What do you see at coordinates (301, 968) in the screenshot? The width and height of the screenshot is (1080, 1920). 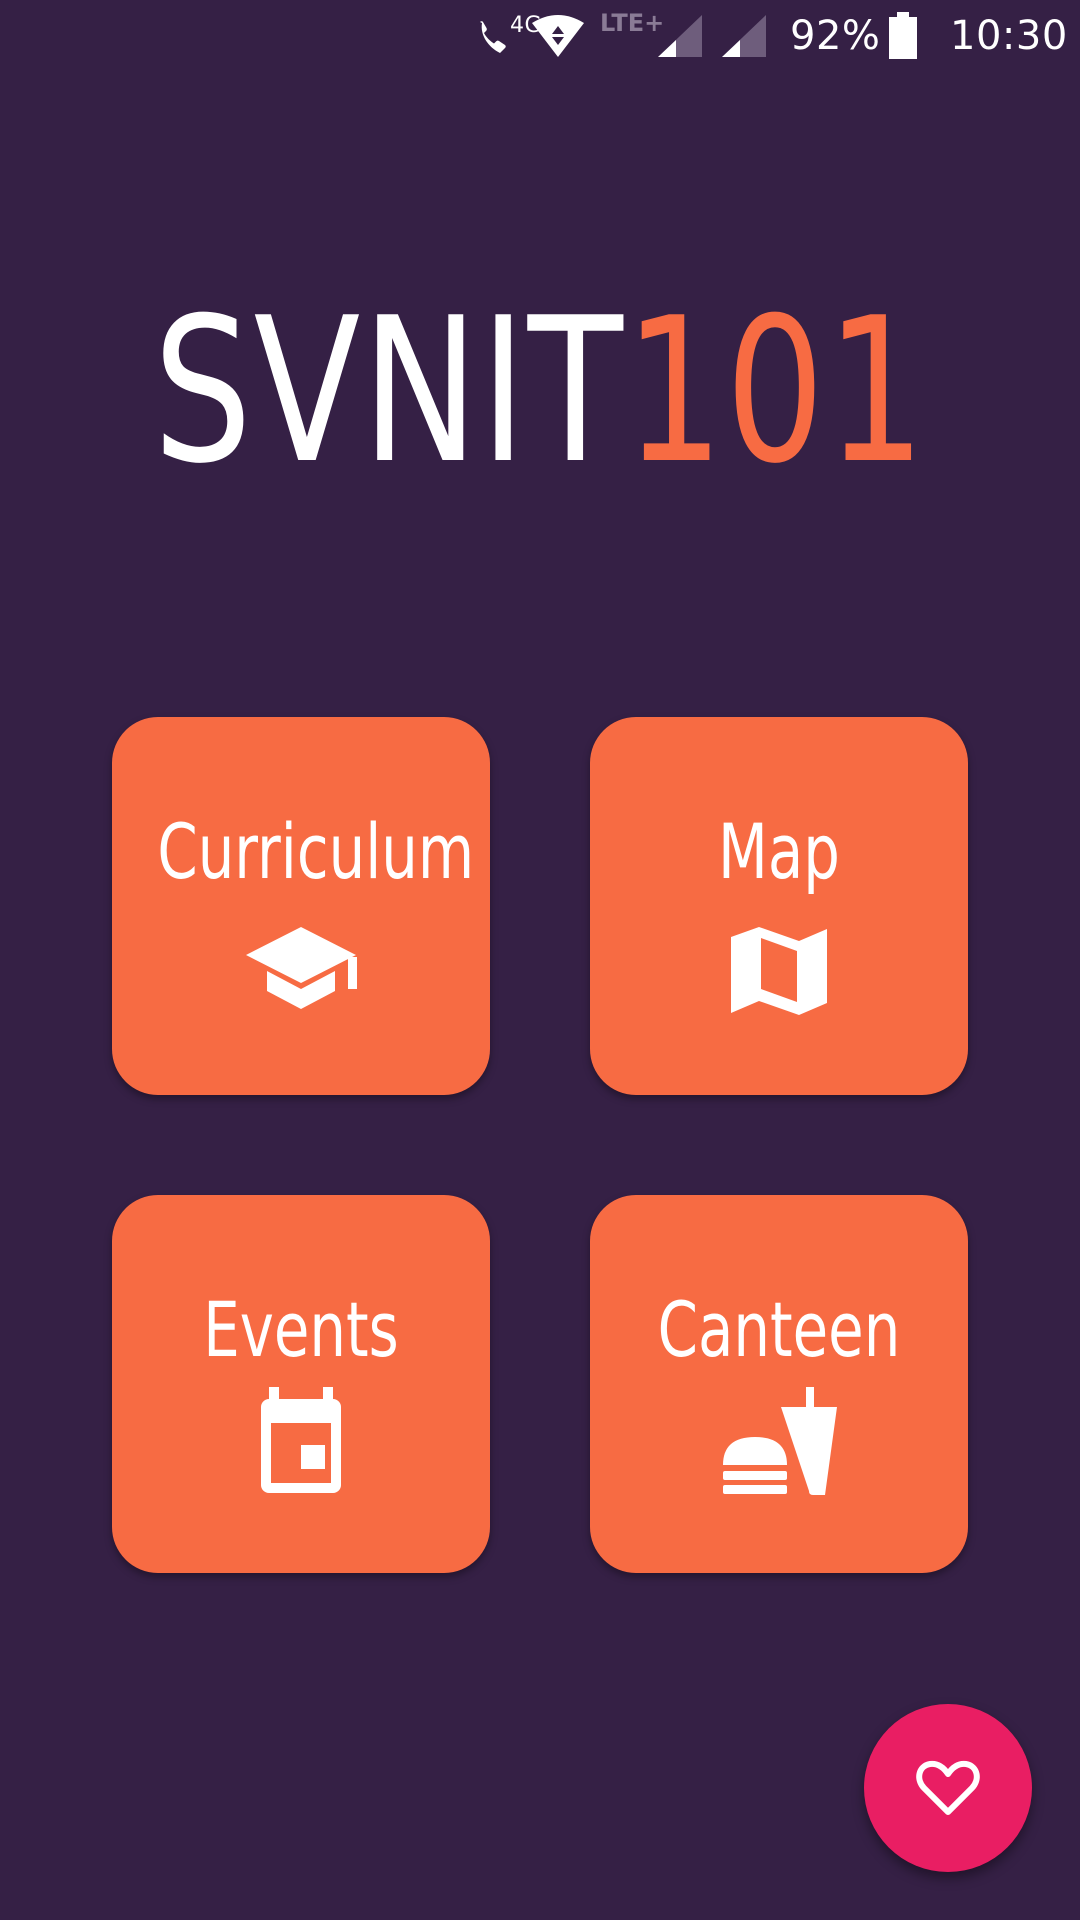 I see `graduation-cap-icon` at bounding box center [301, 968].